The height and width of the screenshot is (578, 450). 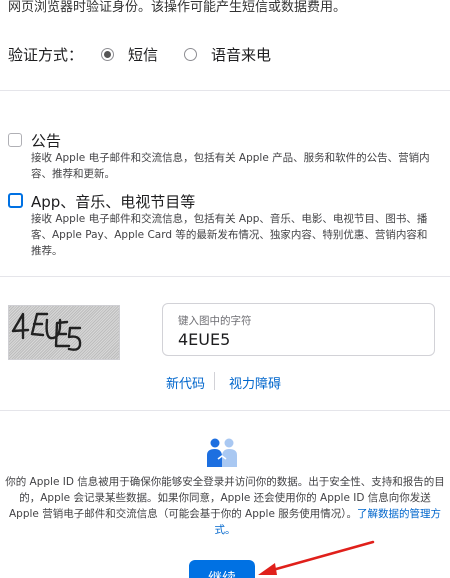 What do you see at coordinates (215, 321) in the screenshot?
I see `captcha-input-label: 键入图中的字符` at bounding box center [215, 321].